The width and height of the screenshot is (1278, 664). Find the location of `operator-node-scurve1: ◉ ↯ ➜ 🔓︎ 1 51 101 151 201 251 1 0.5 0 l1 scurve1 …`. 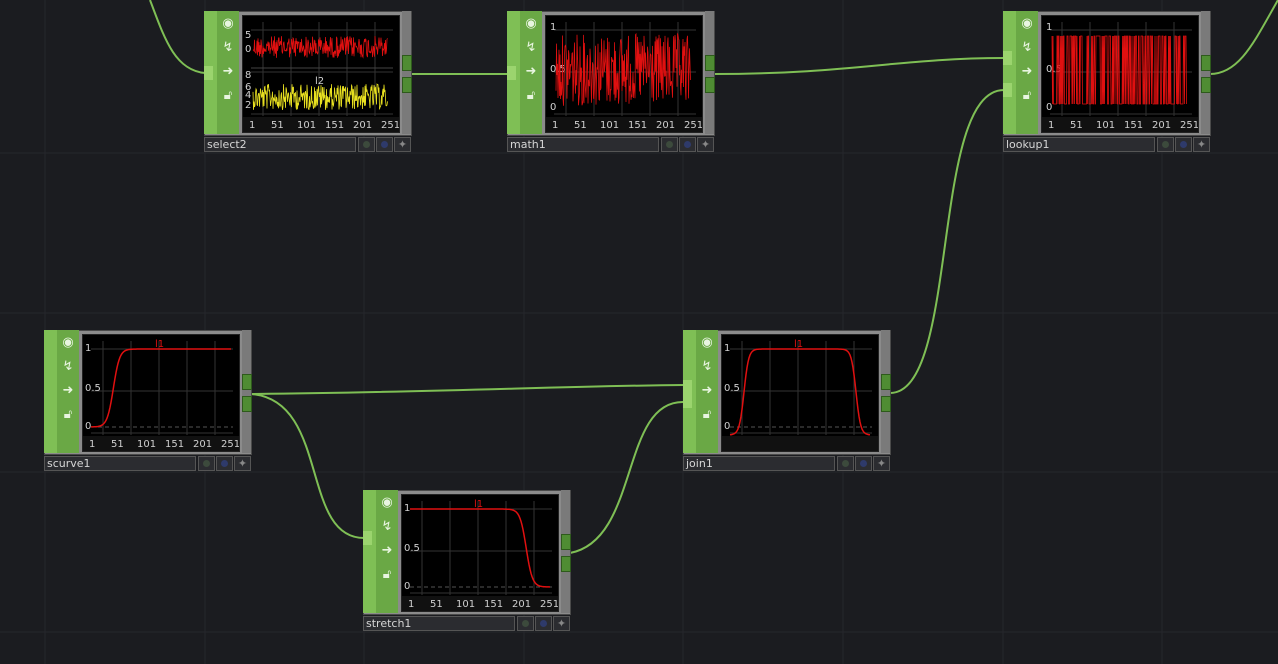

operator-node-scurve1: ◉ ↯ ➜ 🔓︎ 1 51 101 151 201 251 1 0.5 0 l1 scurve1 … is located at coordinates (148, 402).